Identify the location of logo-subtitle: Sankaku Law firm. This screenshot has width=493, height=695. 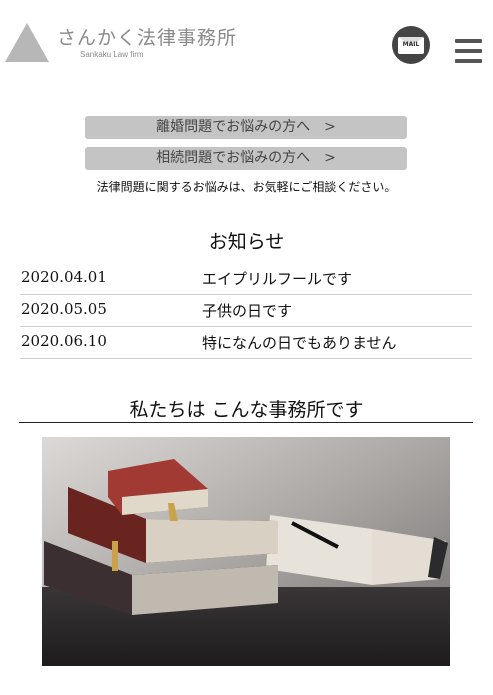
(112, 54).